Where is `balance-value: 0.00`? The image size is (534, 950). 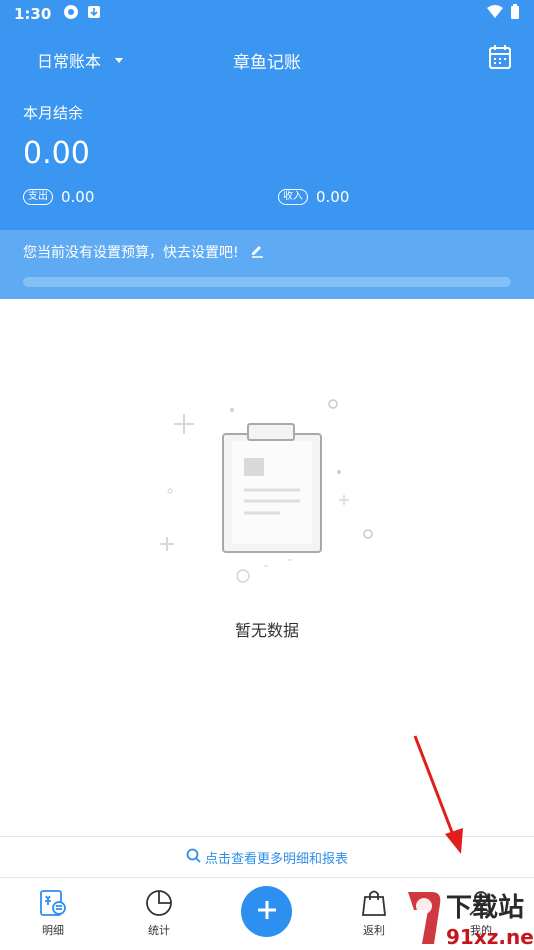
balance-value: 0.00 is located at coordinates (56, 153).